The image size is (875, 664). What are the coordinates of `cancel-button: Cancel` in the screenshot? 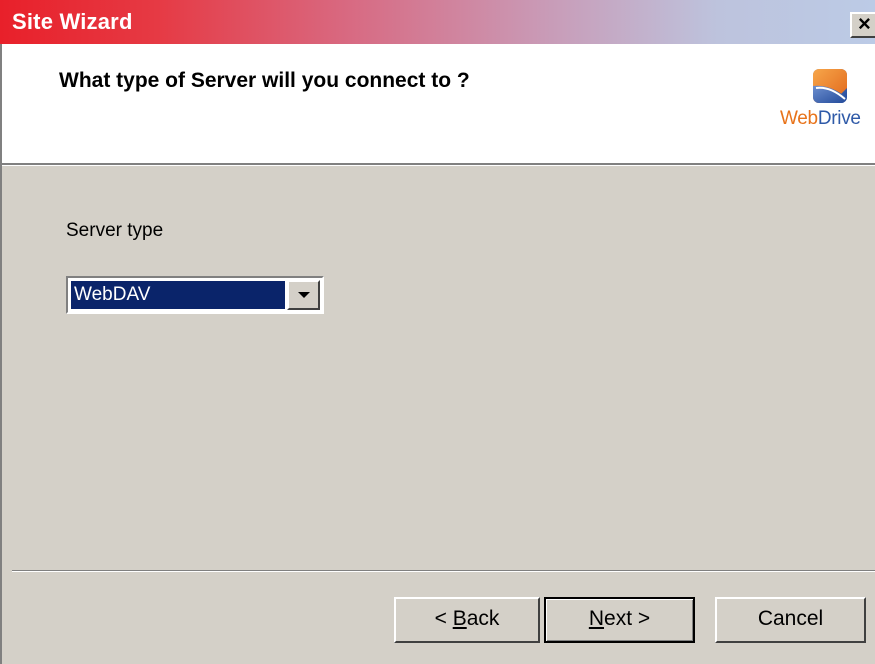 It's located at (790, 620).